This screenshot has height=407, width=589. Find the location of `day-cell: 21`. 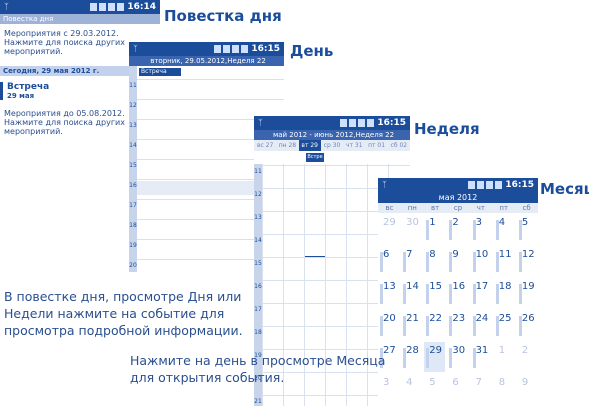

day-cell: 21 is located at coordinates (412, 325).